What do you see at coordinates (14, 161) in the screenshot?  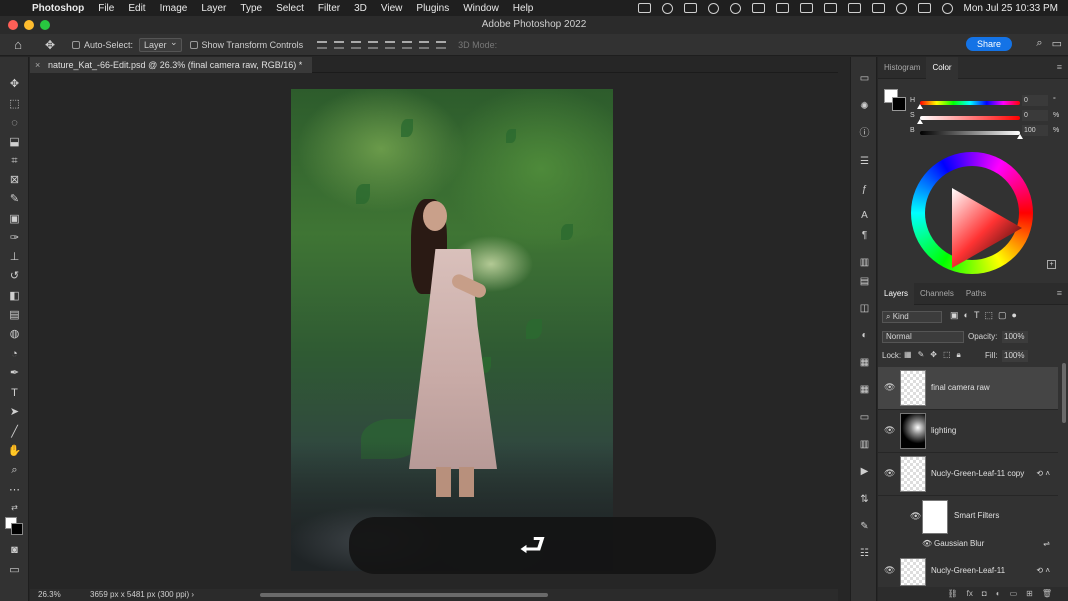 I see `crop-tool-icon: ⌗` at bounding box center [14, 161].